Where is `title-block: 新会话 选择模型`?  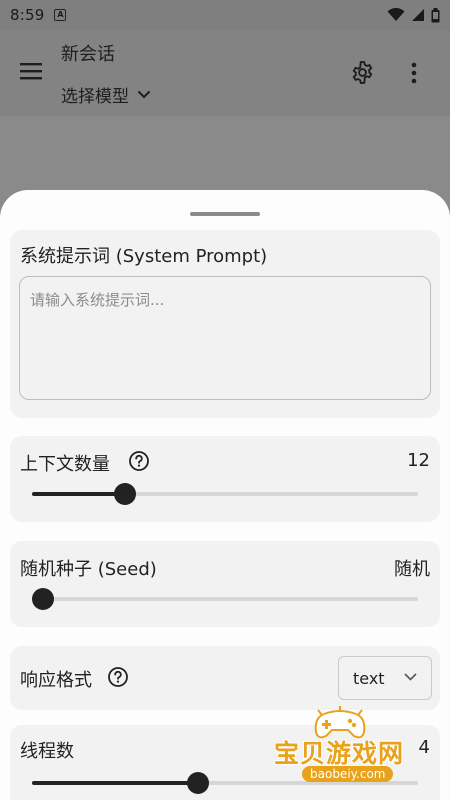
title-block: 新会话 选择模型 is located at coordinates (106, 73).